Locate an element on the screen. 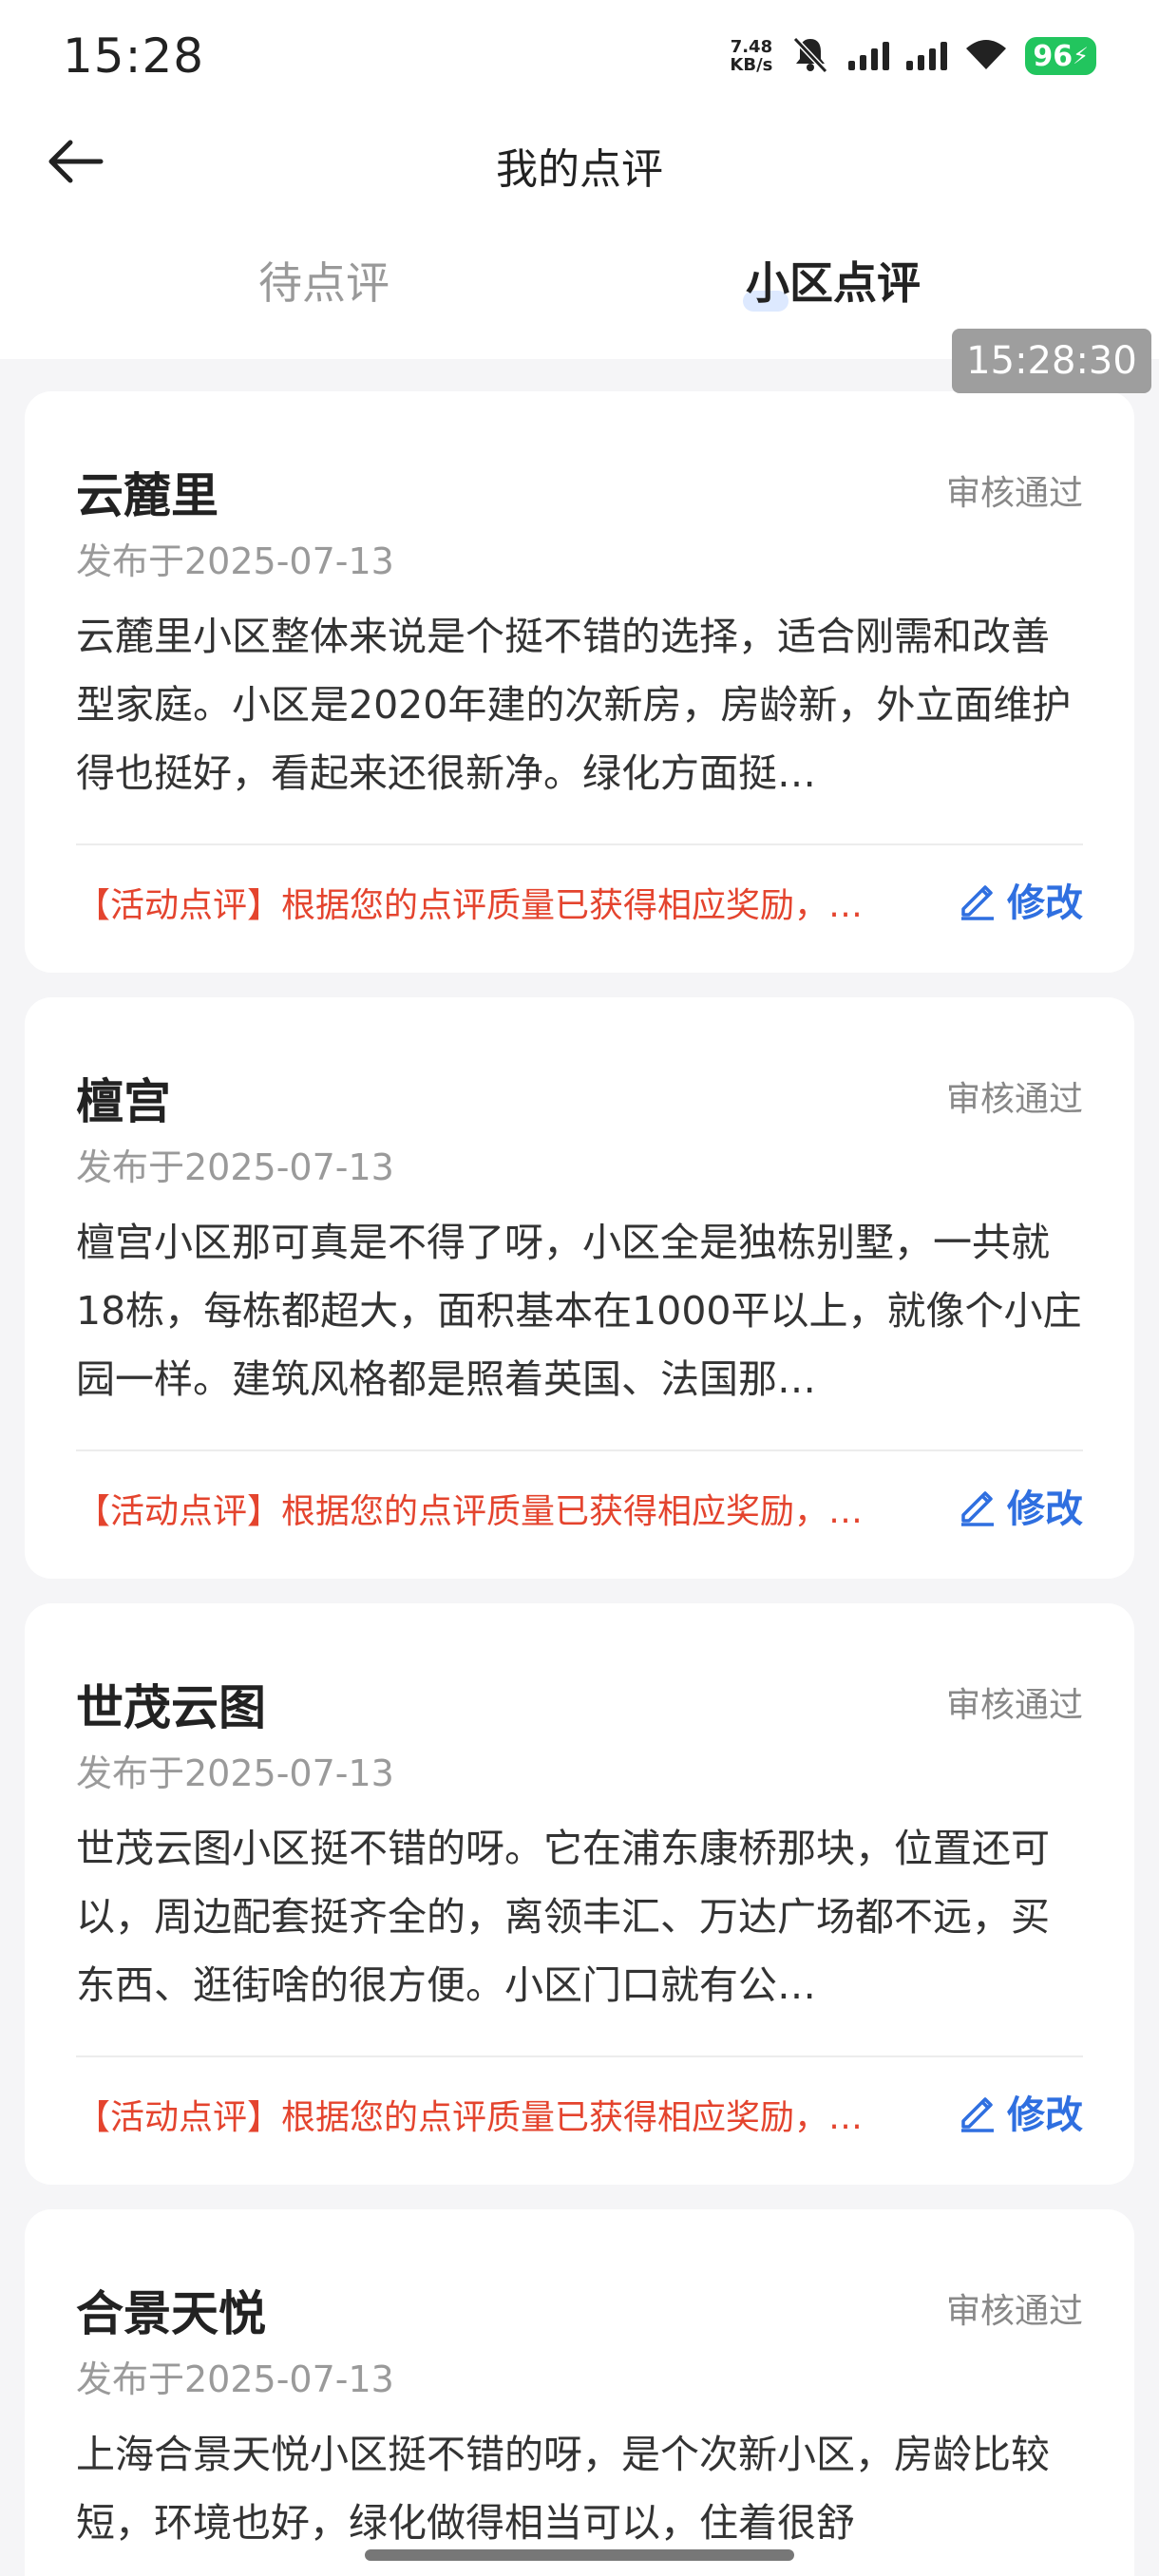 The height and width of the screenshot is (2576, 1159). charging-icon: ⚡ is located at coordinates (1081, 56).